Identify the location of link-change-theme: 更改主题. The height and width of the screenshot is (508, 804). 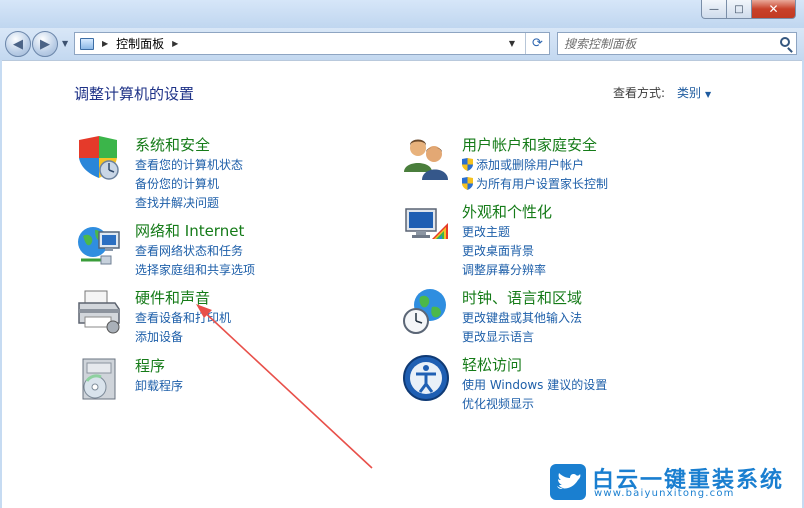
(486, 231).